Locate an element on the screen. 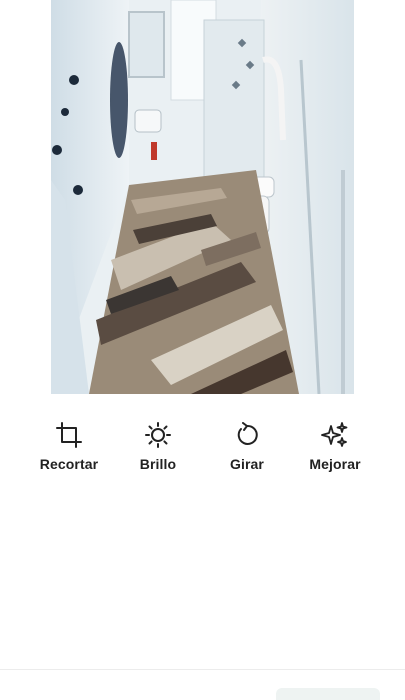 The width and height of the screenshot is (405, 700). crop-label: Recortar is located at coordinates (69, 464).